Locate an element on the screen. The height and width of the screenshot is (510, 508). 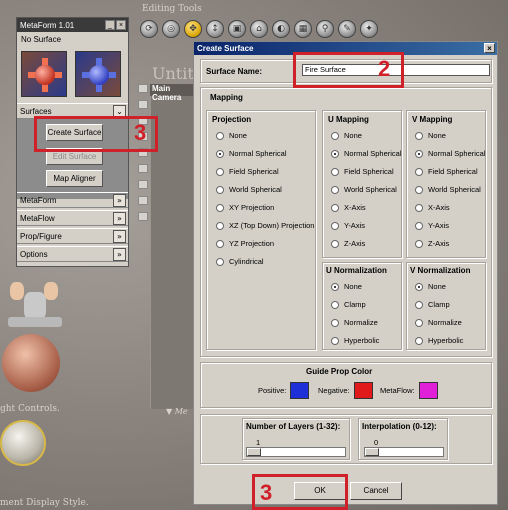
negative-color-swatch is located at coordinates (363, 390).